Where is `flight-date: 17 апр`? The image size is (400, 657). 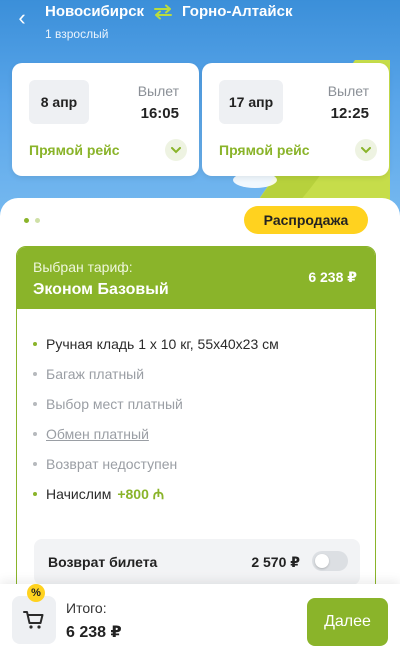 flight-date: 17 апр is located at coordinates (251, 102).